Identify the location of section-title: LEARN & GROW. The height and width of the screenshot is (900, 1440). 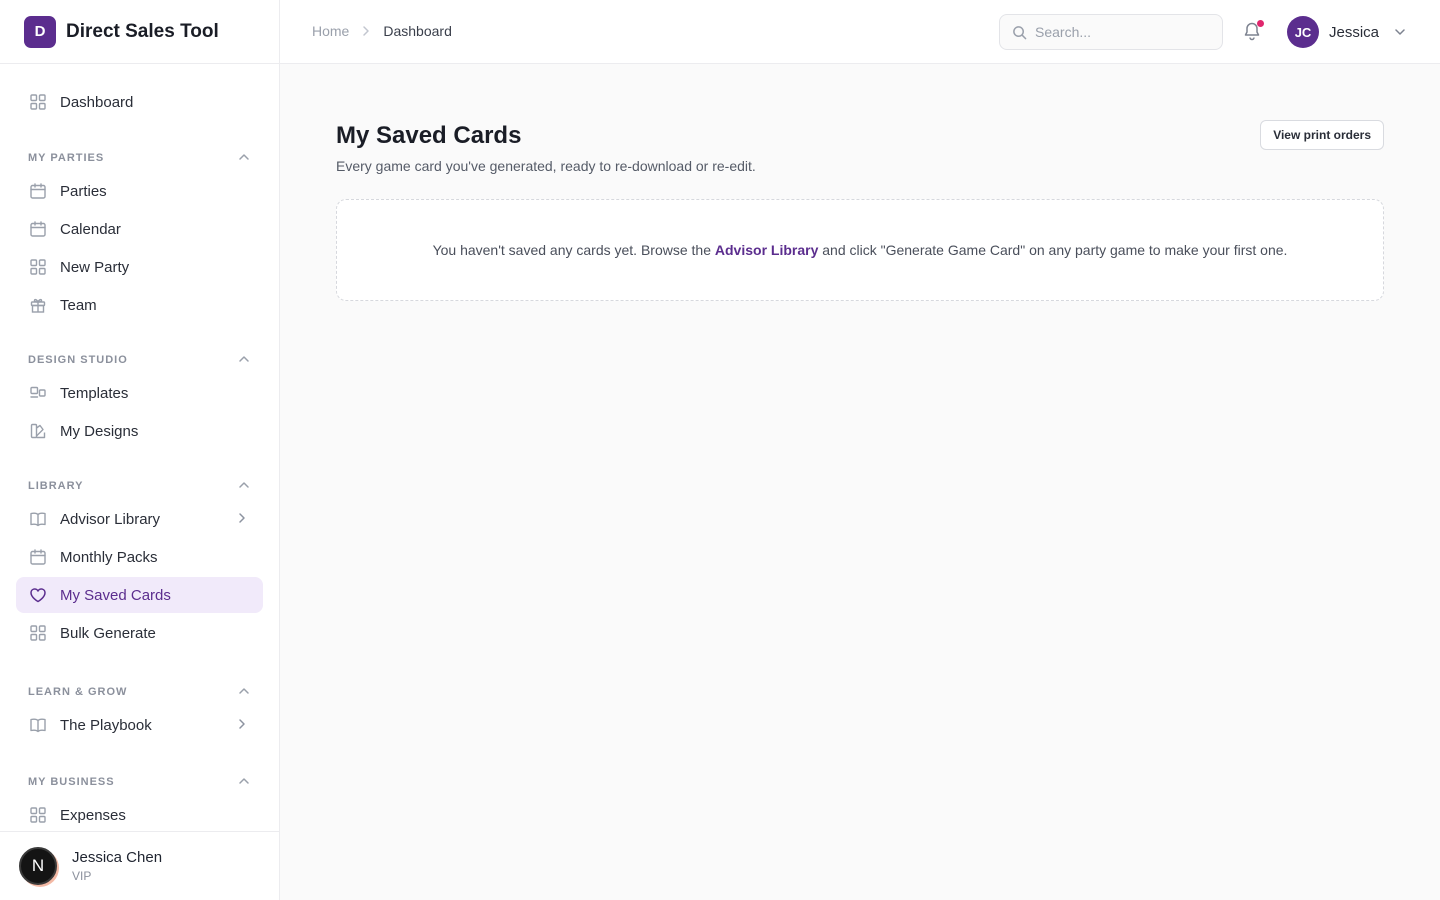
(78, 692).